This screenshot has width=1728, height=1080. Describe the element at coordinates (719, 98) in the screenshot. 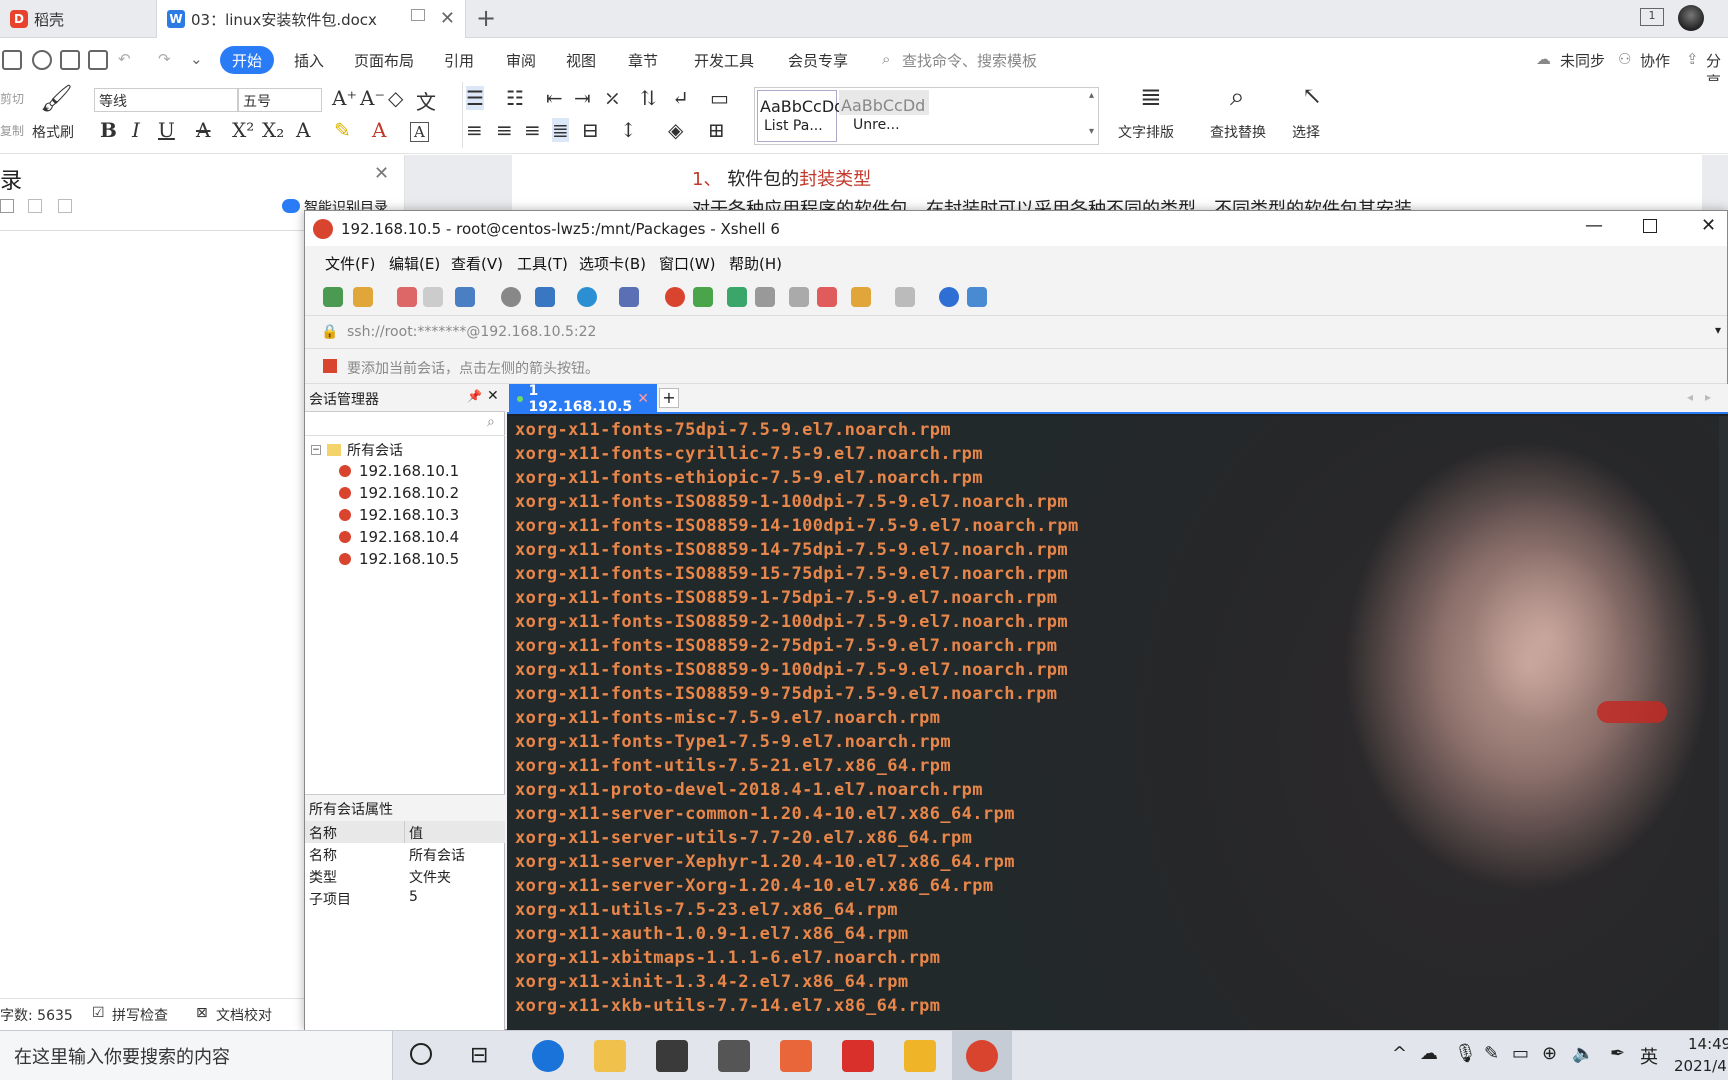

I see `table-tools-icon: ▭` at that location.